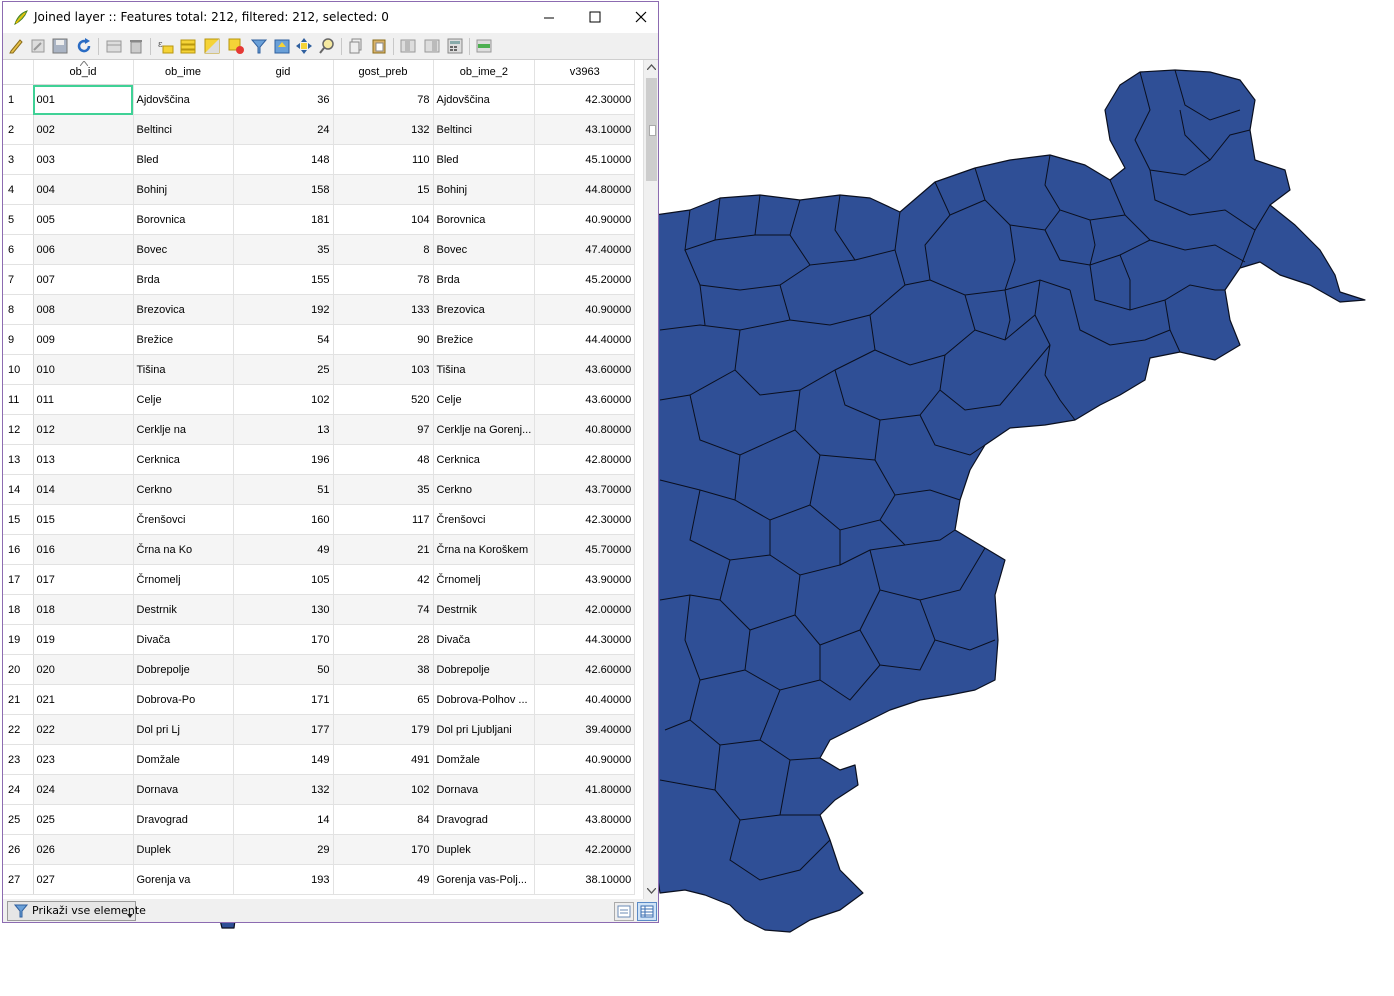 The height and width of the screenshot is (996, 1394). What do you see at coordinates (585, 219) in the screenshot?
I see `table-cell: 40.90000` at bounding box center [585, 219].